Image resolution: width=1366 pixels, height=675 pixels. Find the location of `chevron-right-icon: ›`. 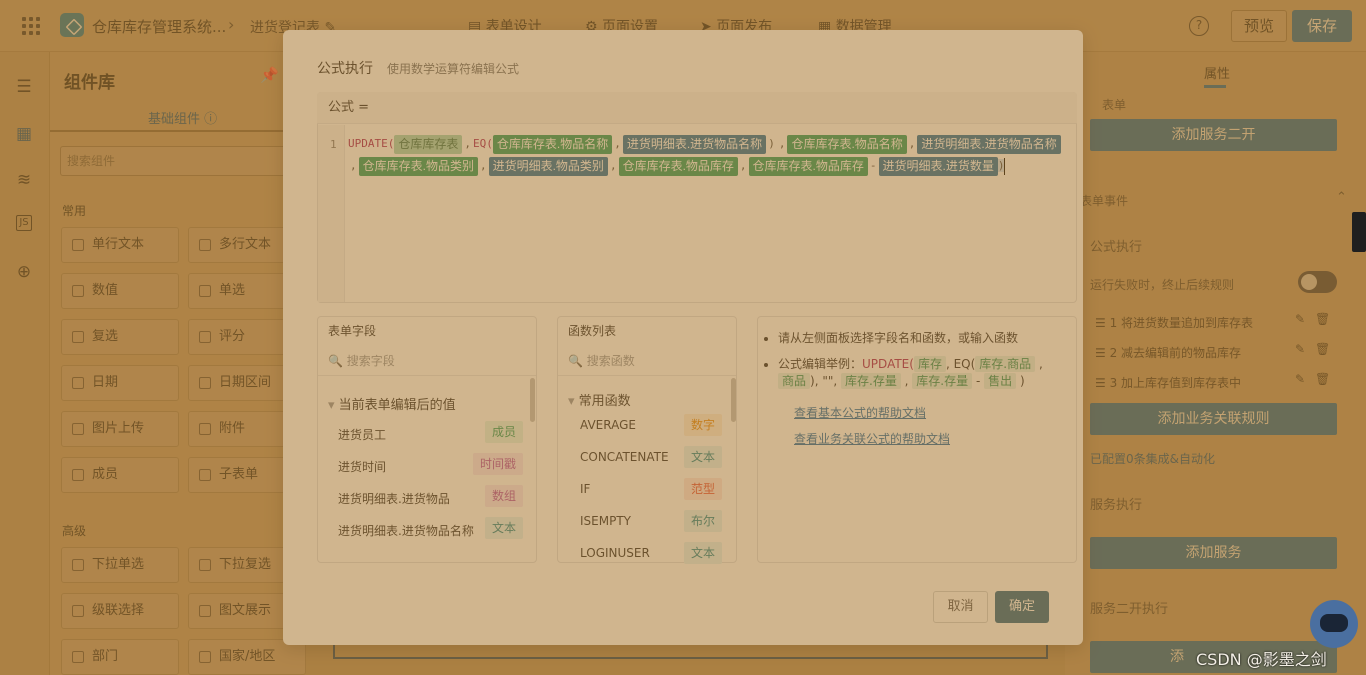

chevron-right-icon: › is located at coordinates (231, 24).